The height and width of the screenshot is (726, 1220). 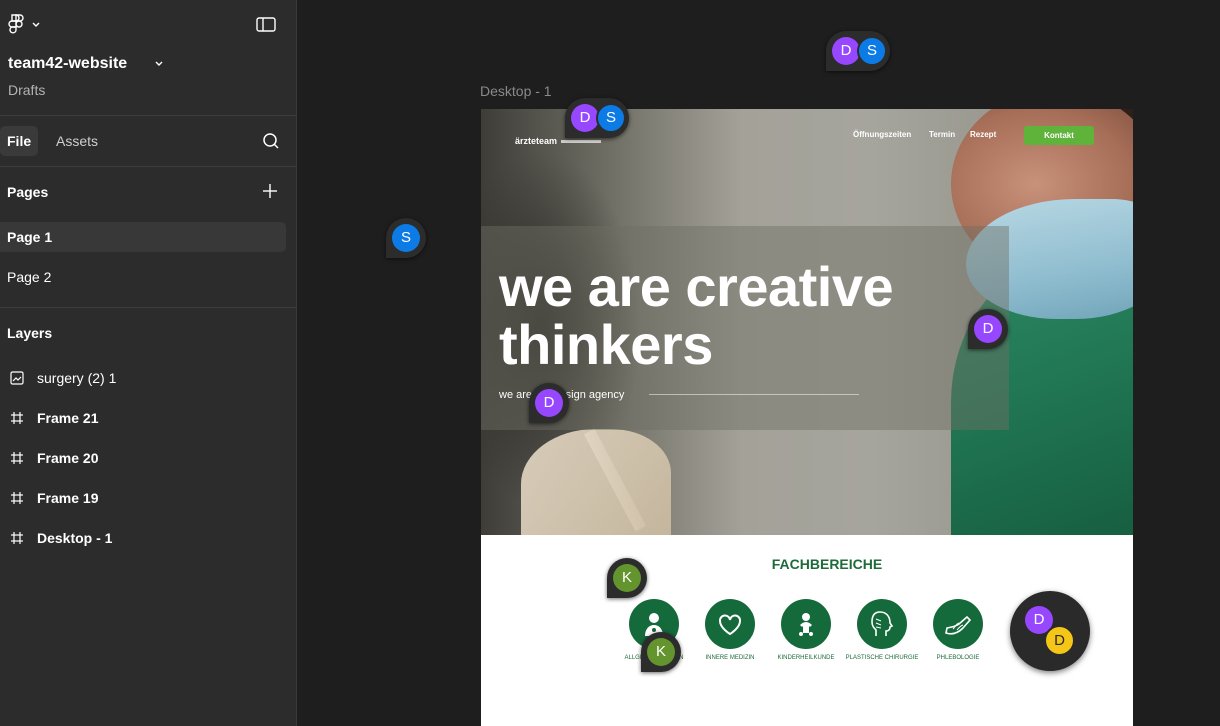 I want to click on kontakt-button: Kontakt, so click(x=1059, y=135).